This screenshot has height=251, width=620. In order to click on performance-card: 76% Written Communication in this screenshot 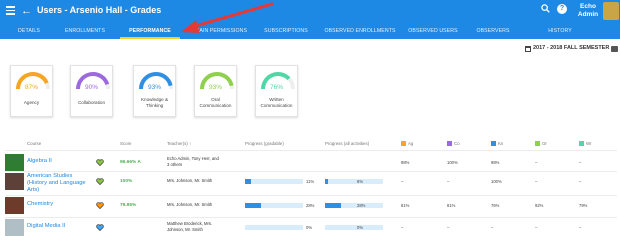, I will do `click(276, 91)`.